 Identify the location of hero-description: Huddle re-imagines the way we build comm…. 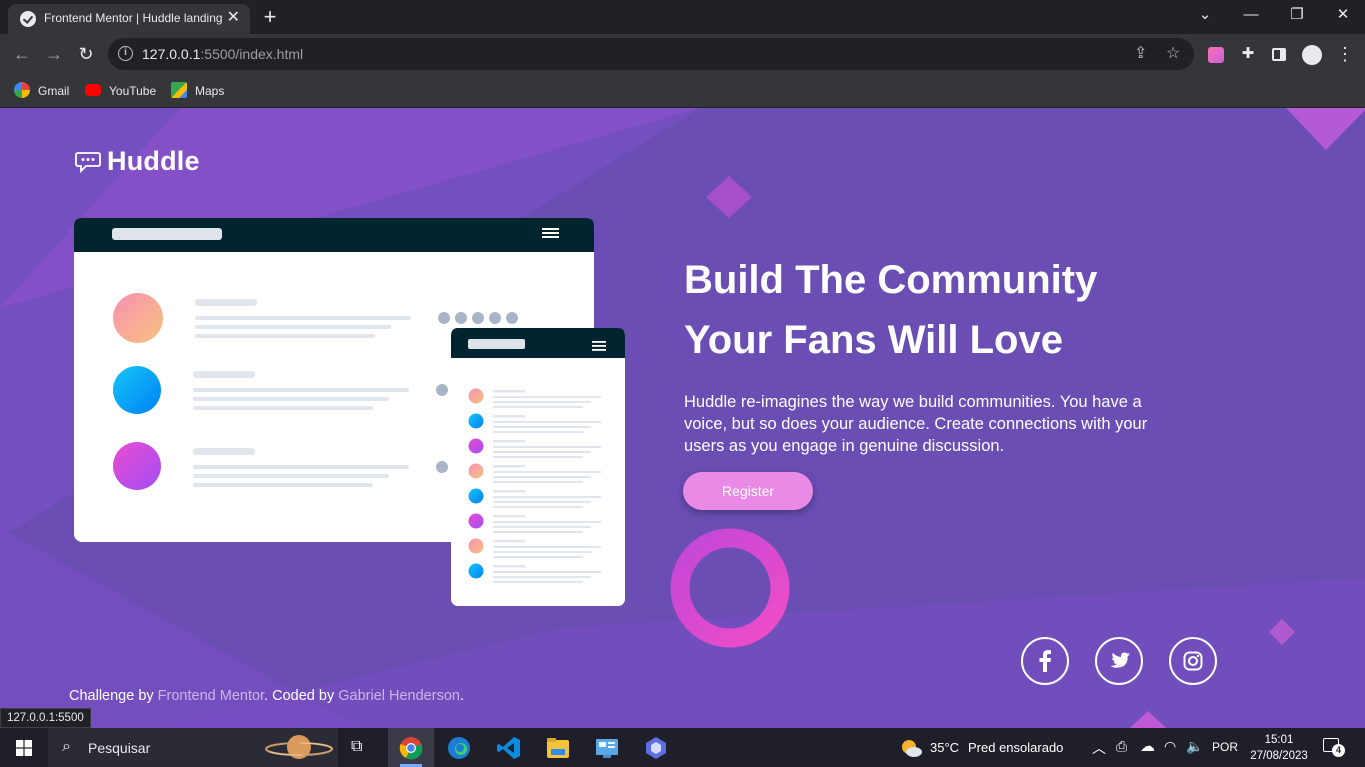
(916, 424).